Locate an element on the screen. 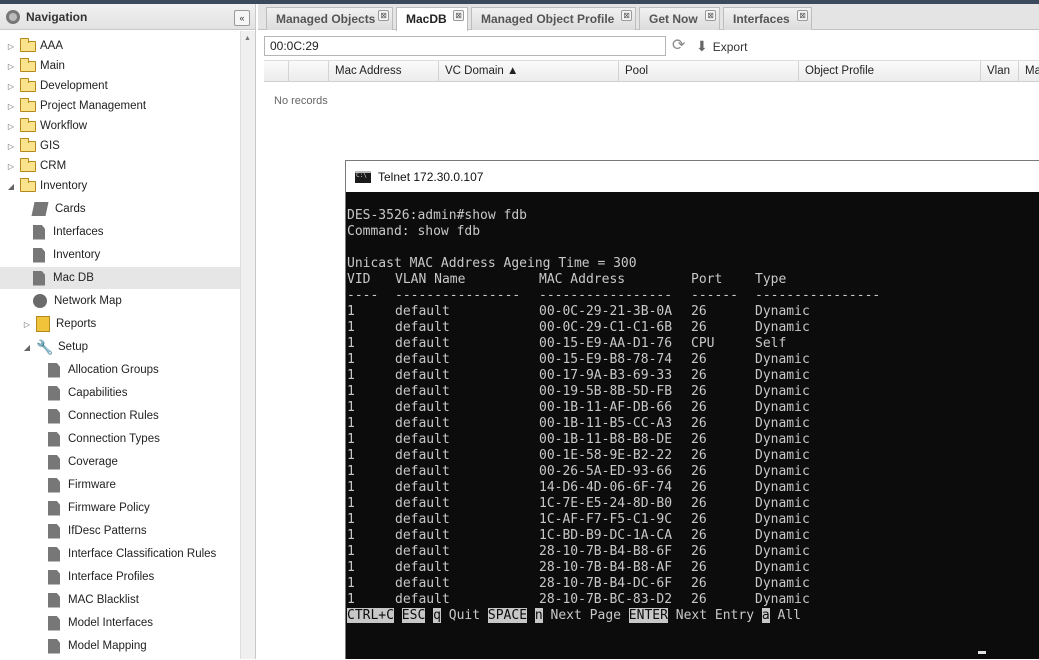 The width and height of the screenshot is (1039, 660). sidebar-item-crm: ▷ CRM is located at coordinates (120, 166).